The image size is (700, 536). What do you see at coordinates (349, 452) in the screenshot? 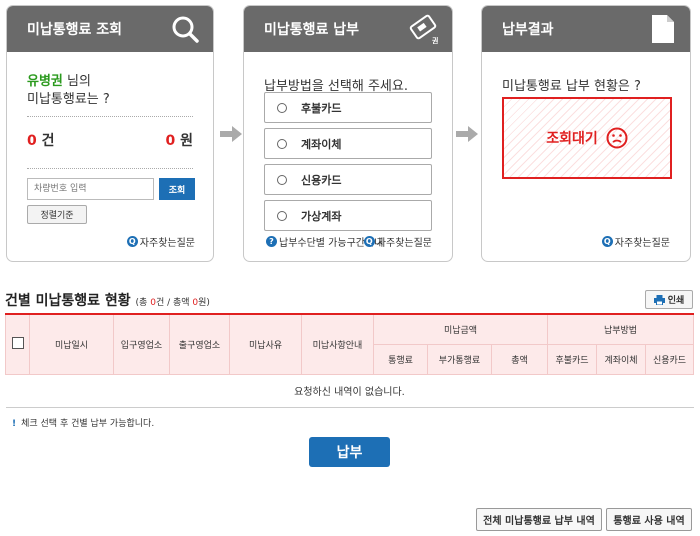
I see `pay-button: 납부` at bounding box center [349, 452].